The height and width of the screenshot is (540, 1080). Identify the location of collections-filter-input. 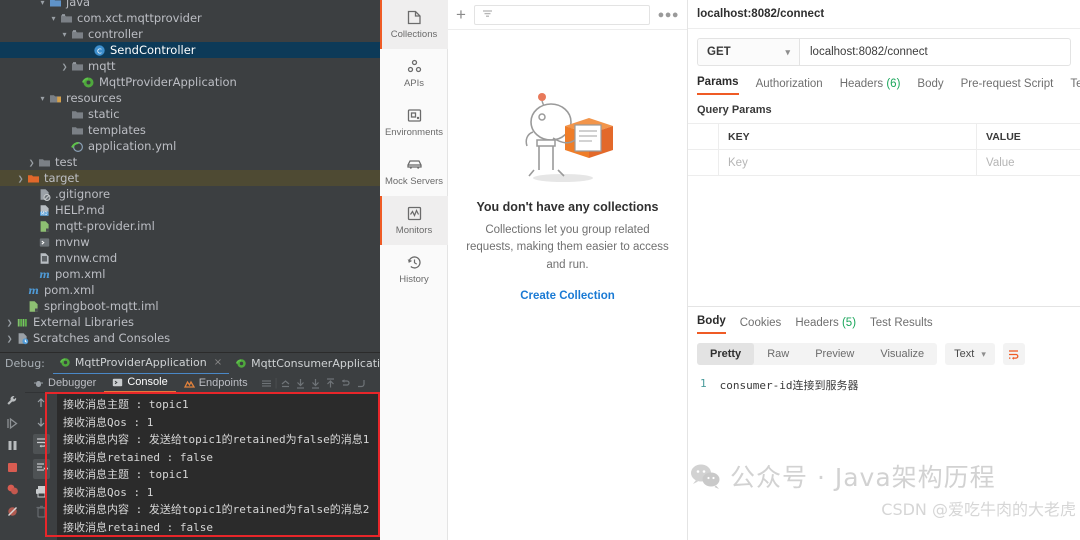
(561, 14).